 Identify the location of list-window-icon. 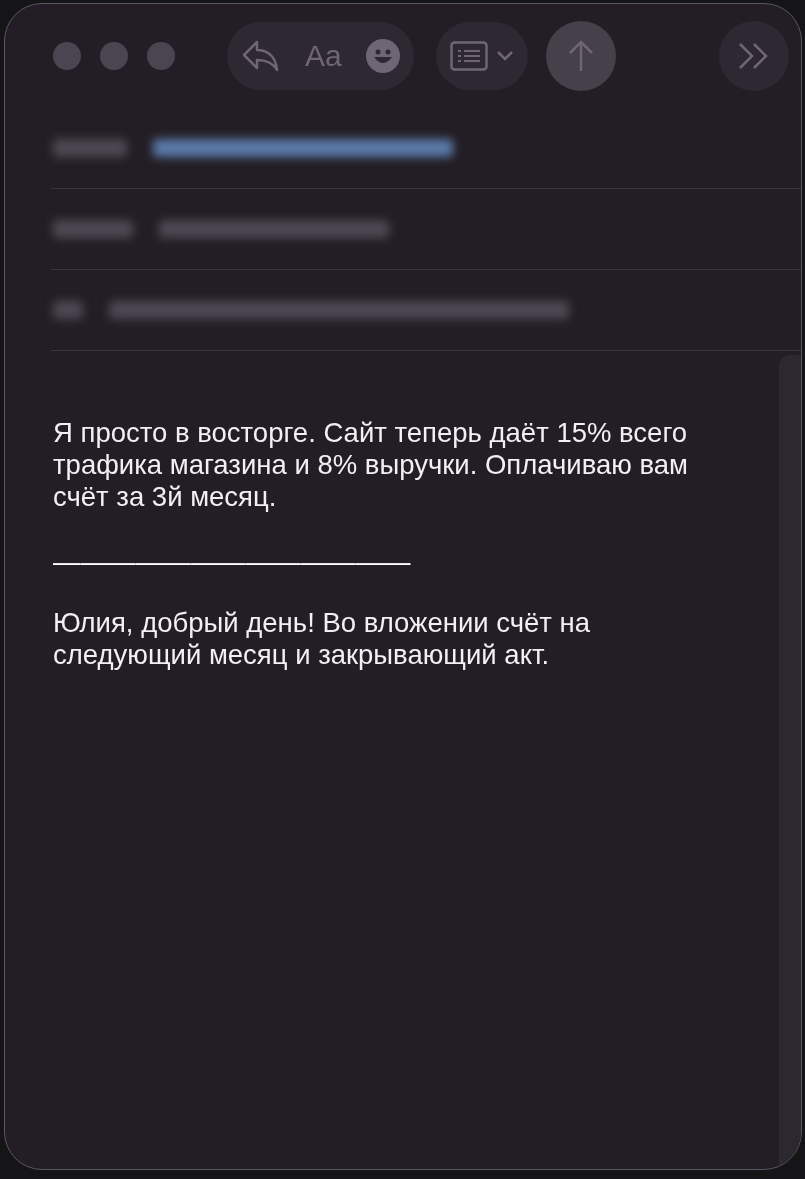
(468, 56).